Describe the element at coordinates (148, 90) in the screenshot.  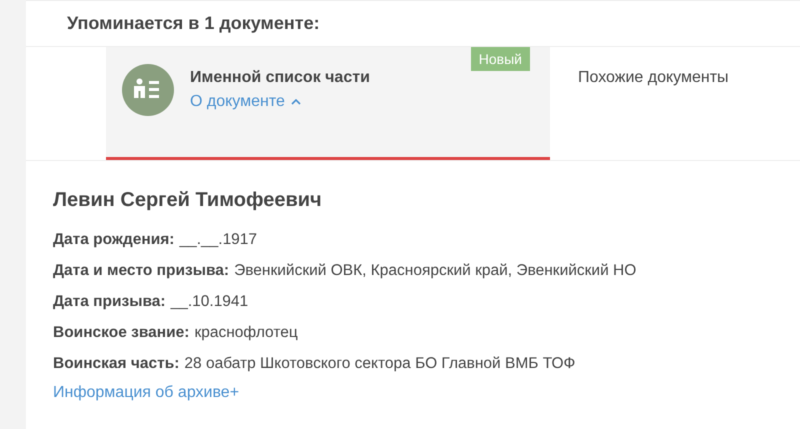
I see `document-list-icon` at that location.